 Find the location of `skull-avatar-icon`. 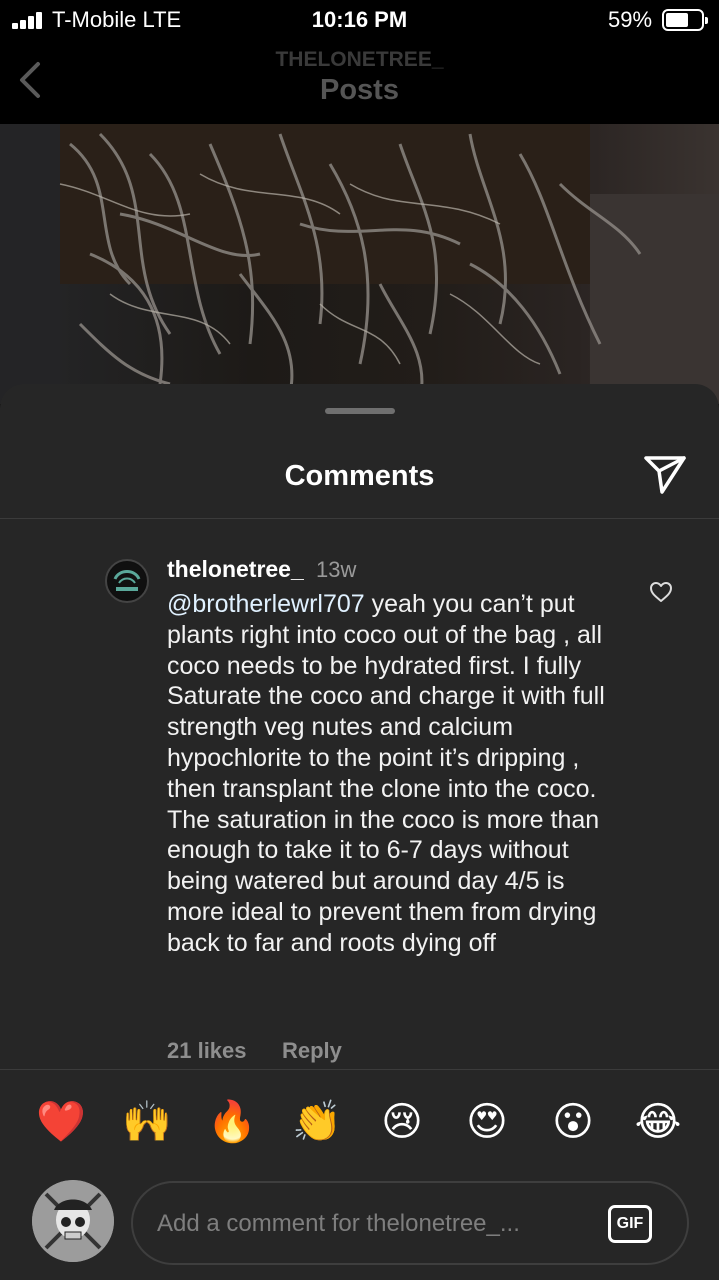

skull-avatar-icon is located at coordinates (73, 1221).